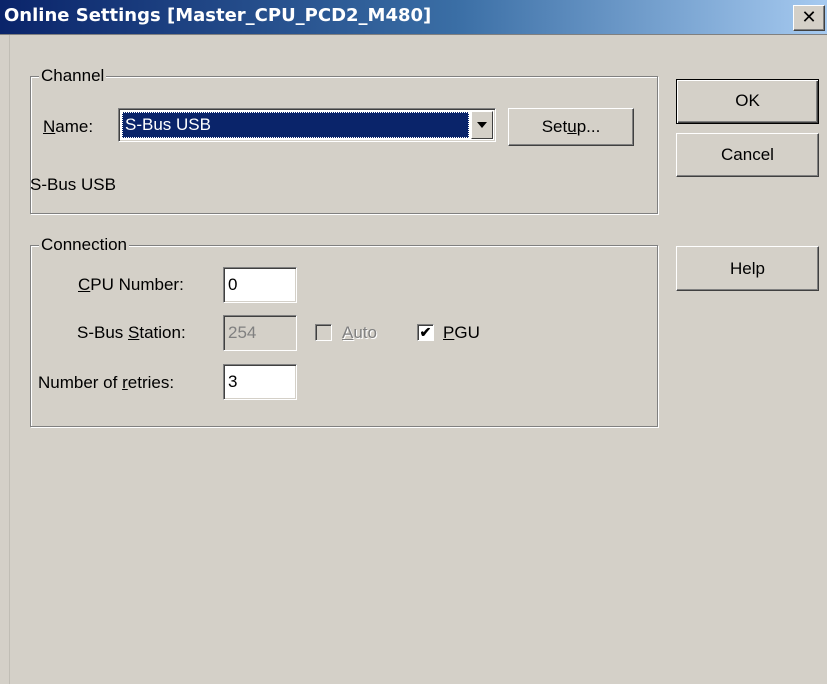 This screenshot has height=684, width=827. I want to click on cancel-button: Cancel, so click(747, 155).